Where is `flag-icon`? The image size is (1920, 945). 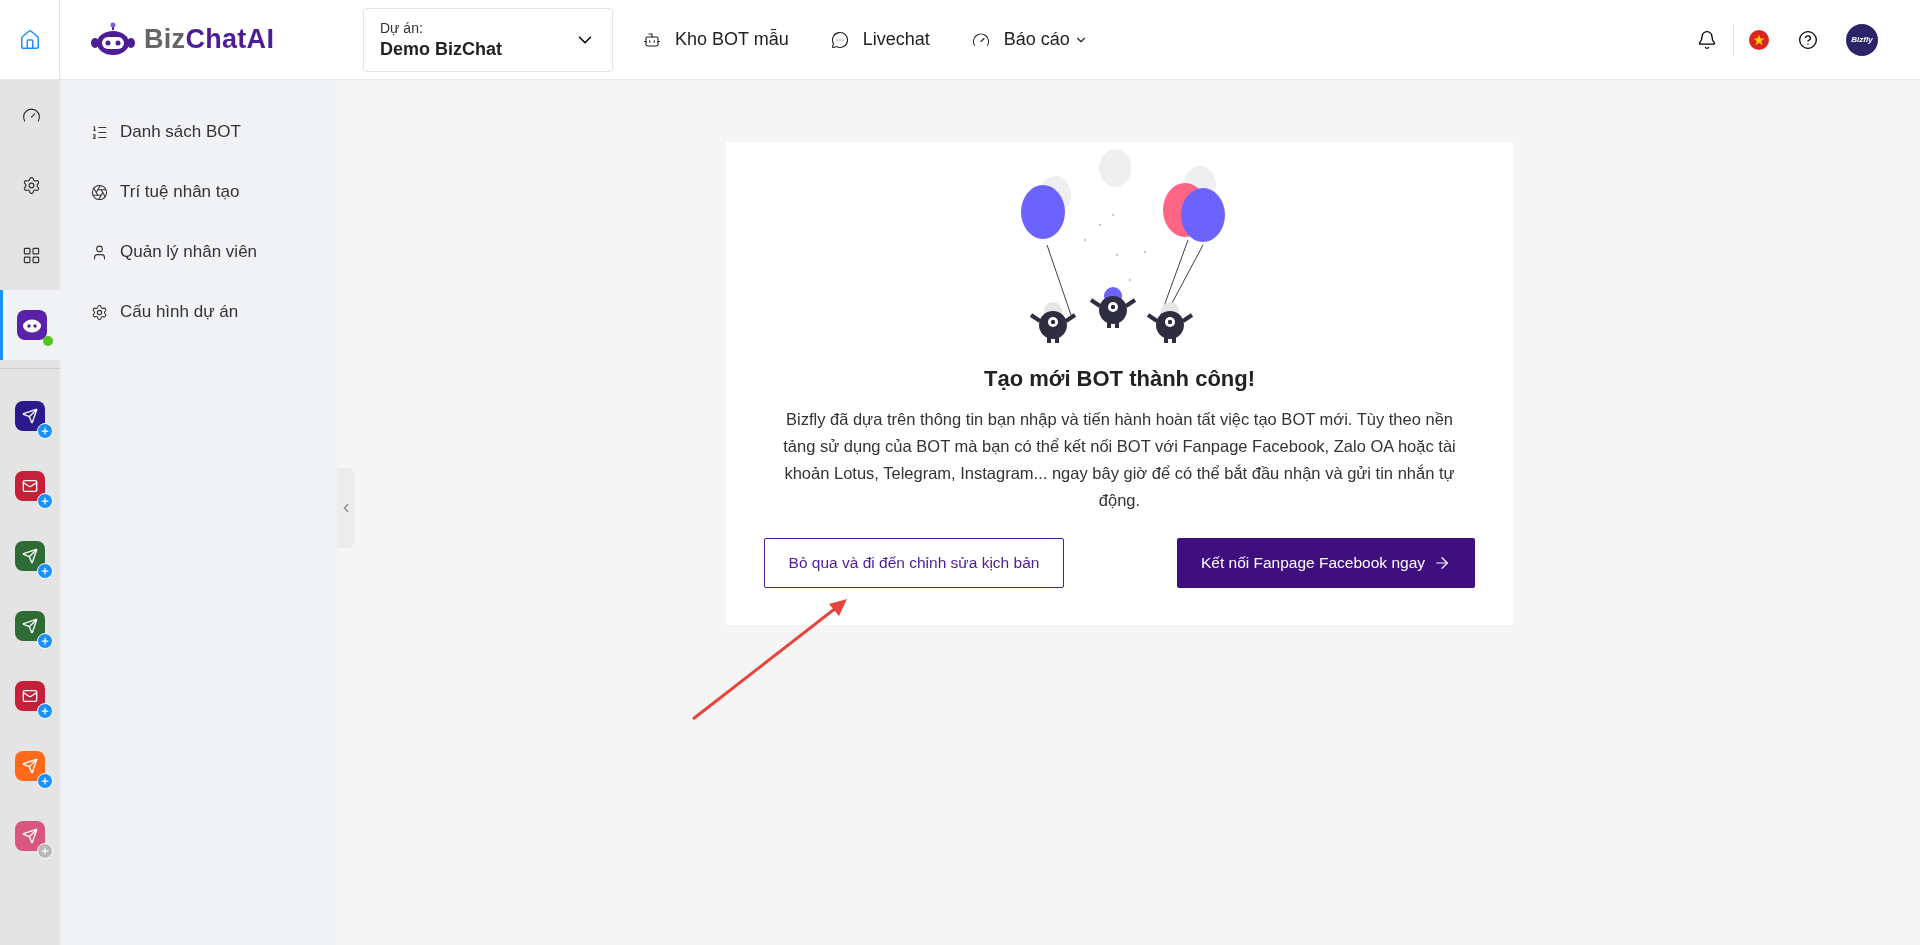
flag-icon is located at coordinates (1759, 39).